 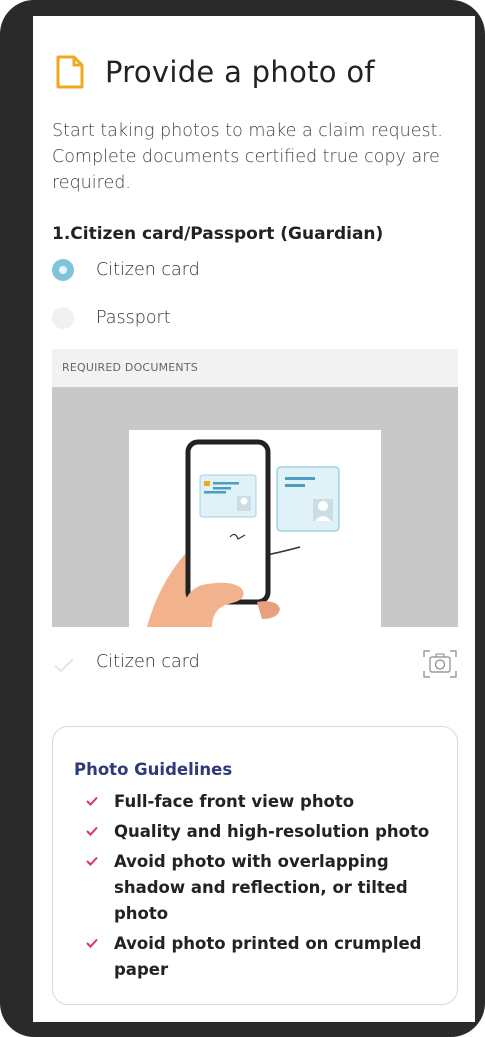 I want to click on radio-unselected-icon, so click(x=63, y=318).